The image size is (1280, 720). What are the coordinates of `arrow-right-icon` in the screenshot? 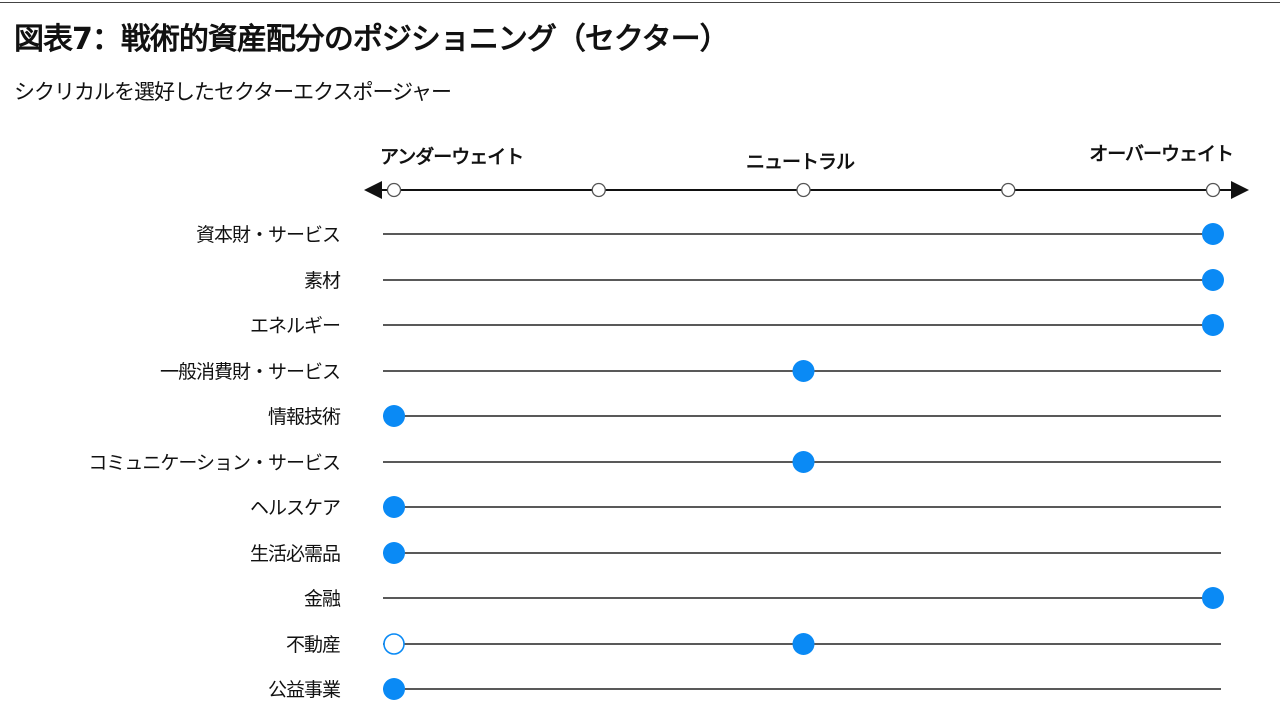 It's located at (1240, 190).